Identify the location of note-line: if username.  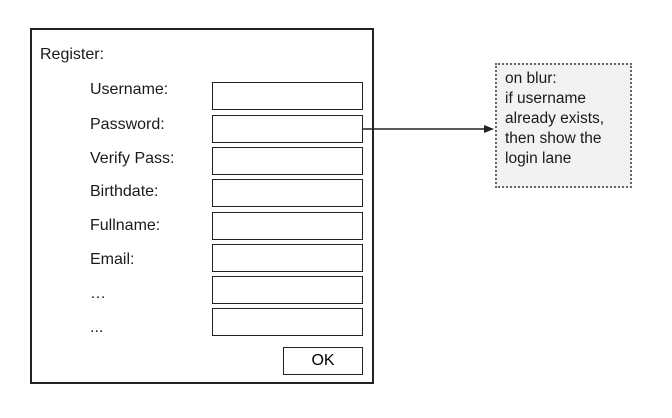
(545, 98).